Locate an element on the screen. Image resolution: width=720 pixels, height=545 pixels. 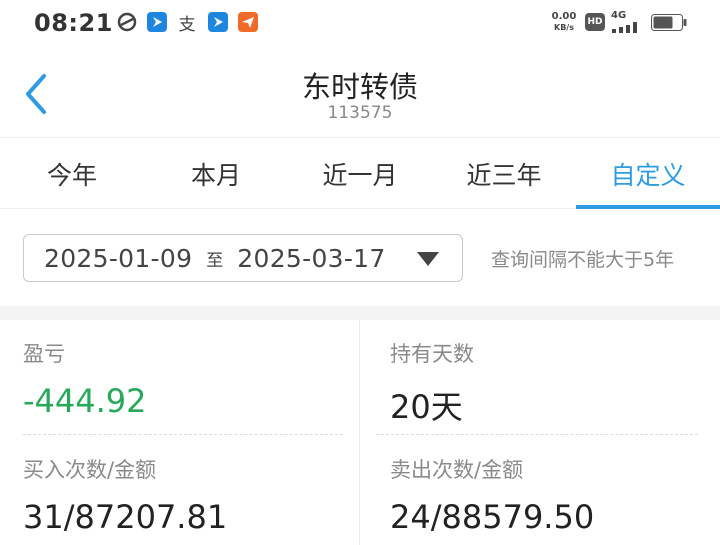
period-tabs: 今年 本月 近一月 近三年 自定义 is located at coordinates (360, 174).